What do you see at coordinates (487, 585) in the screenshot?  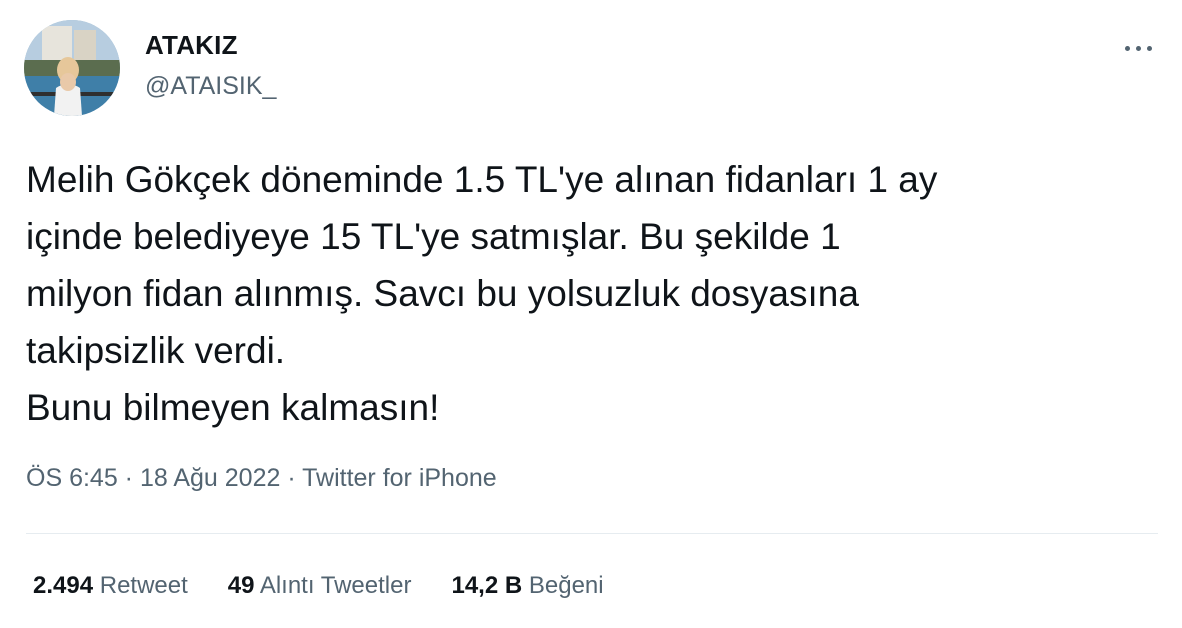 I see `likes-count: 14,2 B` at bounding box center [487, 585].